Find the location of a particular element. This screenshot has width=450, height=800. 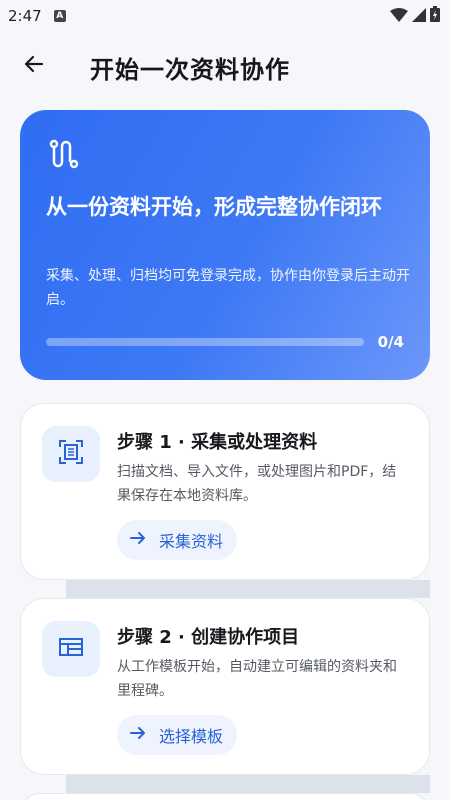

wifi-icon is located at coordinates (399, 16).